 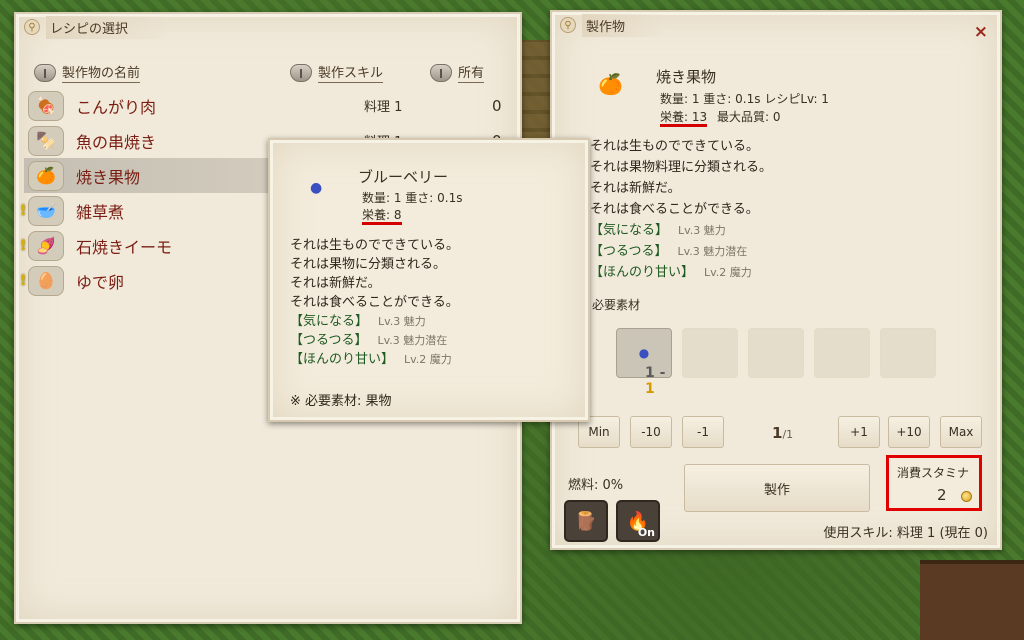 What do you see at coordinates (644, 362) in the screenshot?
I see `material-slot-blueberry: ● 1 - 1` at bounding box center [644, 362].